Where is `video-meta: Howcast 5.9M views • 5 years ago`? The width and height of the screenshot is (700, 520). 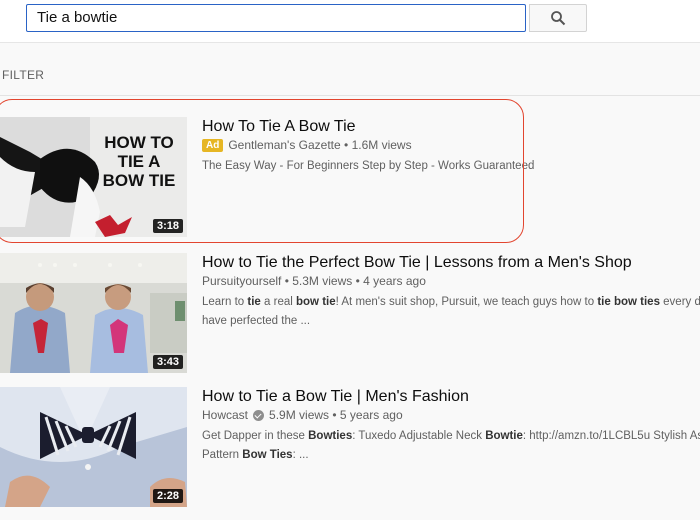 video-meta: Howcast 5.9M views • 5 years ago is located at coordinates (302, 415).